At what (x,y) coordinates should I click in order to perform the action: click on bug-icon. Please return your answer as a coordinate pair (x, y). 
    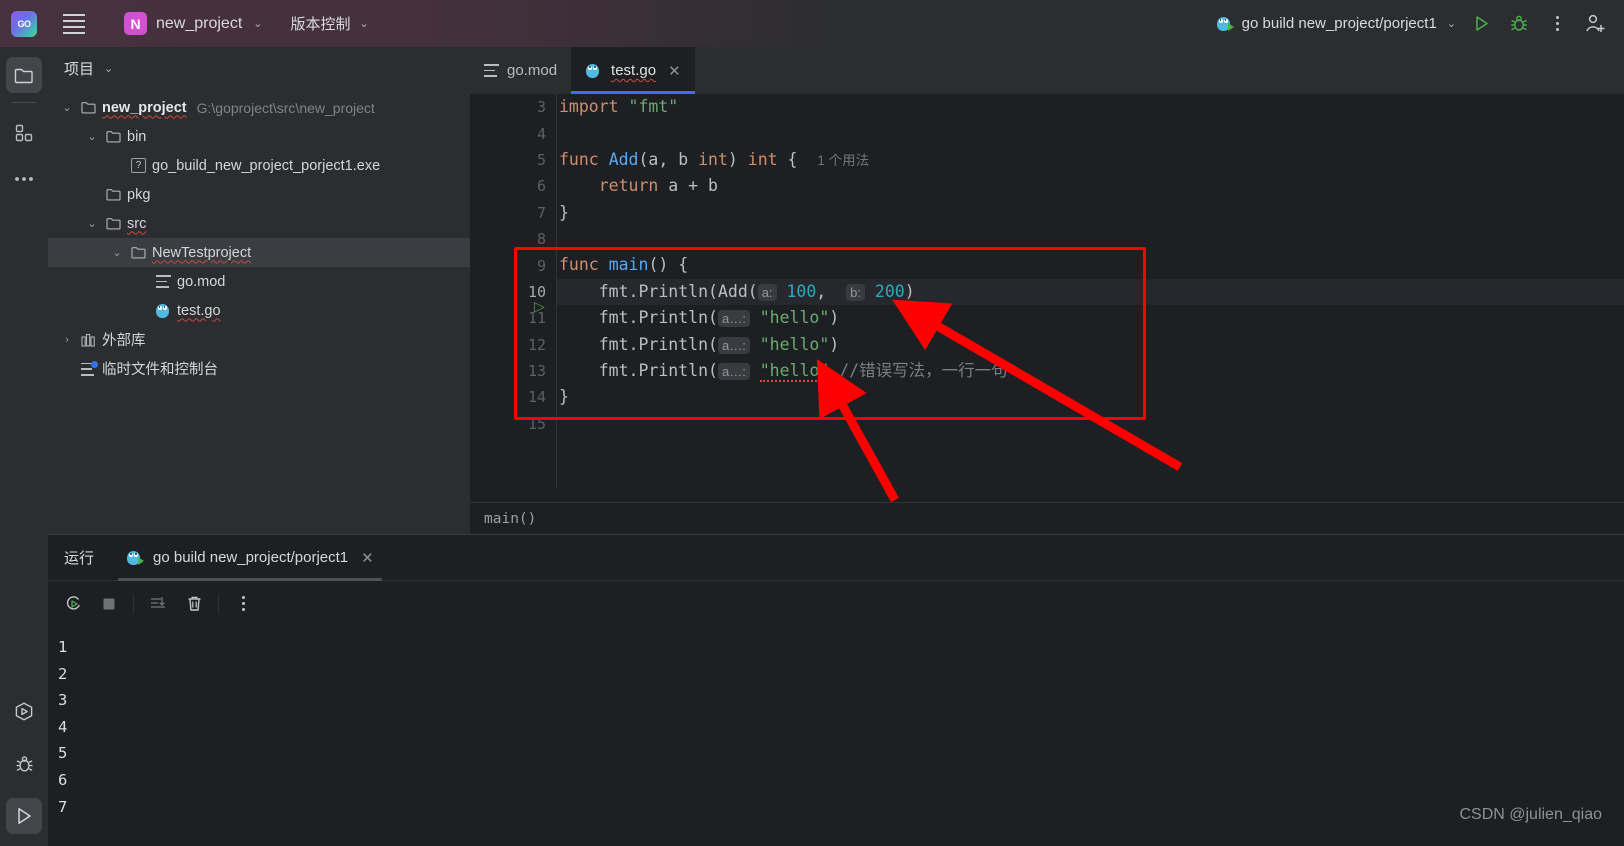
    Looking at the image, I should click on (24, 763).